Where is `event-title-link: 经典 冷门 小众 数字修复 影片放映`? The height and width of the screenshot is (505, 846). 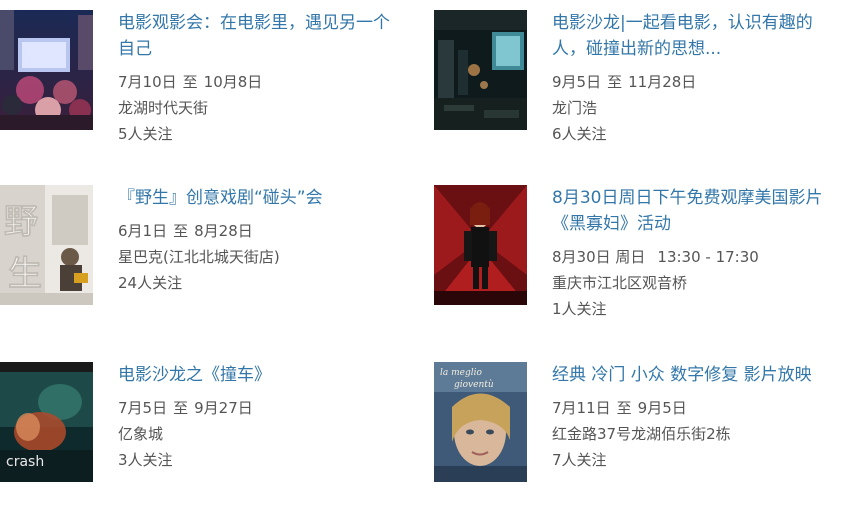 event-title-link: 经典 冷门 小众 数字修复 影片放映 is located at coordinates (689, 375).